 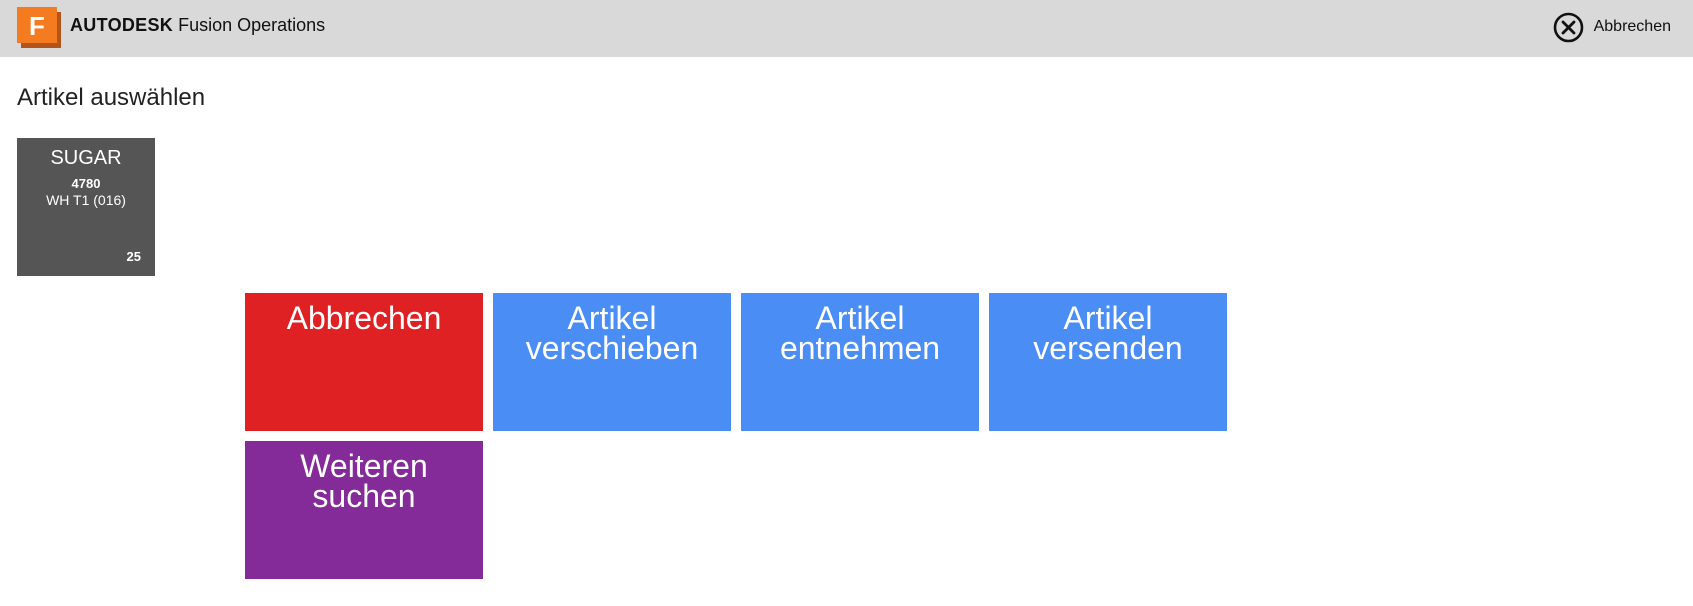 What do you see at coordinates (1632, 26) in the screenshot?
I see `cancel-header-label: Abbrechen` at bounding box center [1632, 26].